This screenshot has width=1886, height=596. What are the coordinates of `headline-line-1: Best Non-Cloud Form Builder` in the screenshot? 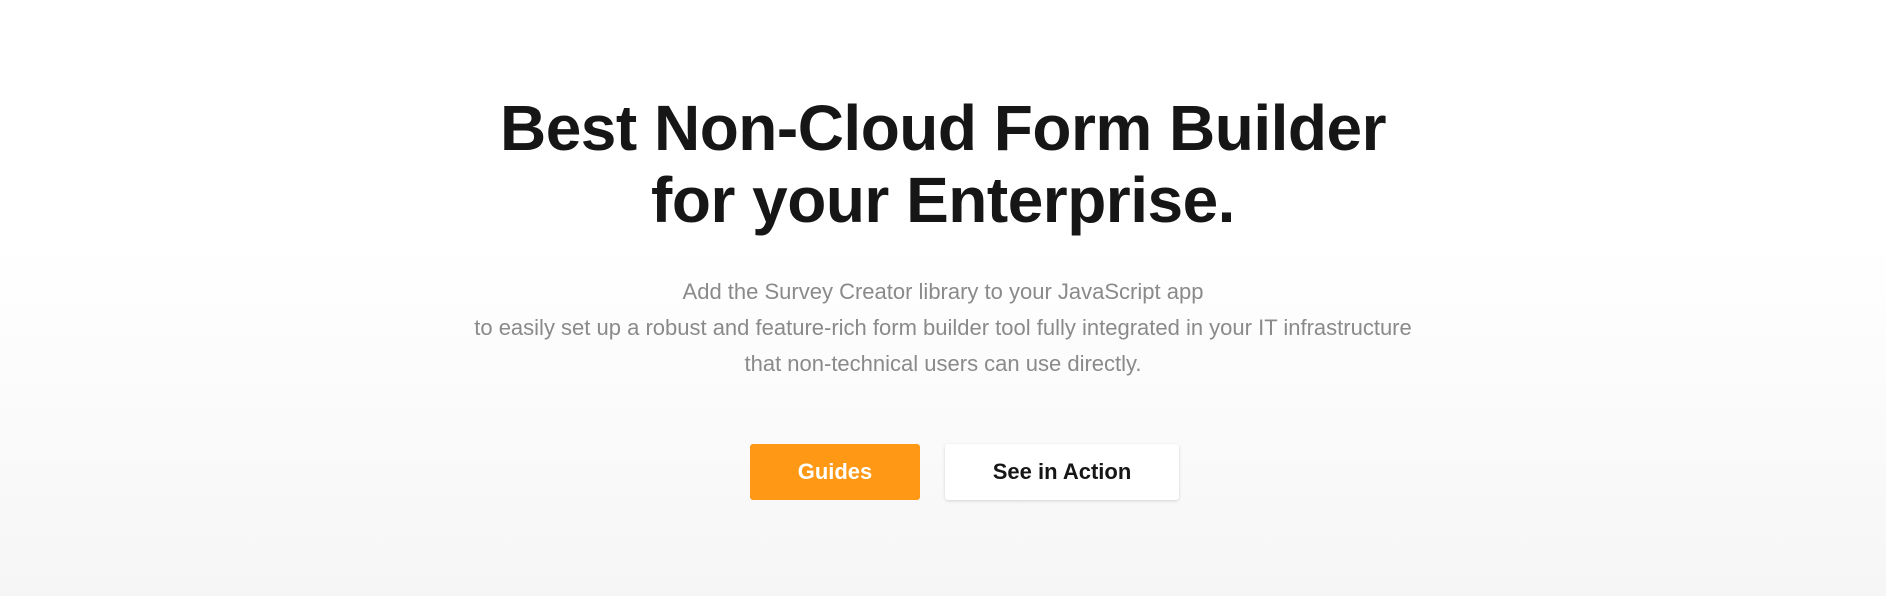 It's located at (943, 128).